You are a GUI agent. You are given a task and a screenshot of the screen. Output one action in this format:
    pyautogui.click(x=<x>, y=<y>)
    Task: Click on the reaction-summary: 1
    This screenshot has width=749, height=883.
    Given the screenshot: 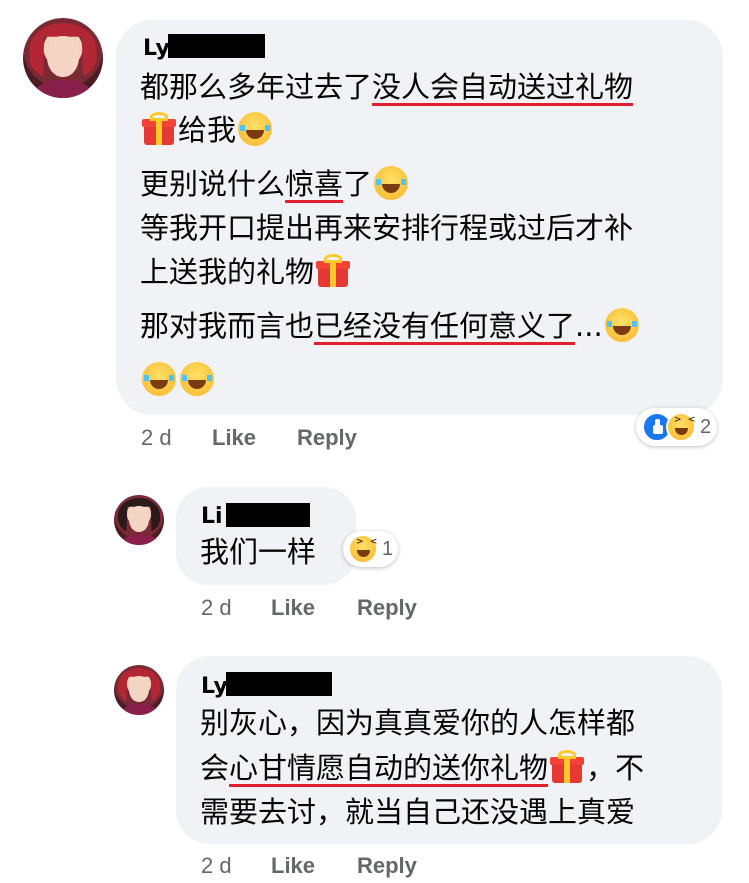 What is the action you would take?
    pyautogui.click(x=371, y=549)
    